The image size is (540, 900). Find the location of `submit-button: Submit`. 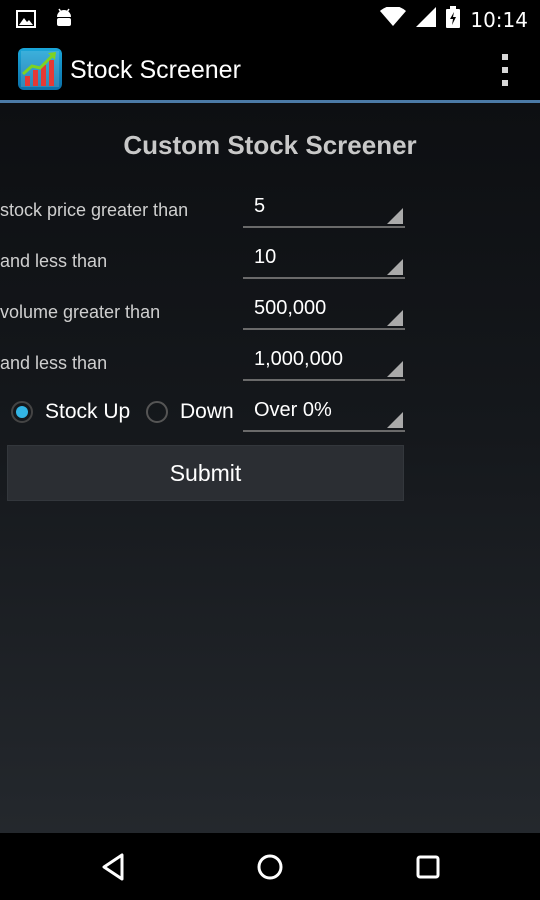

submit-button: Submit is located at coordinates (205, 473).